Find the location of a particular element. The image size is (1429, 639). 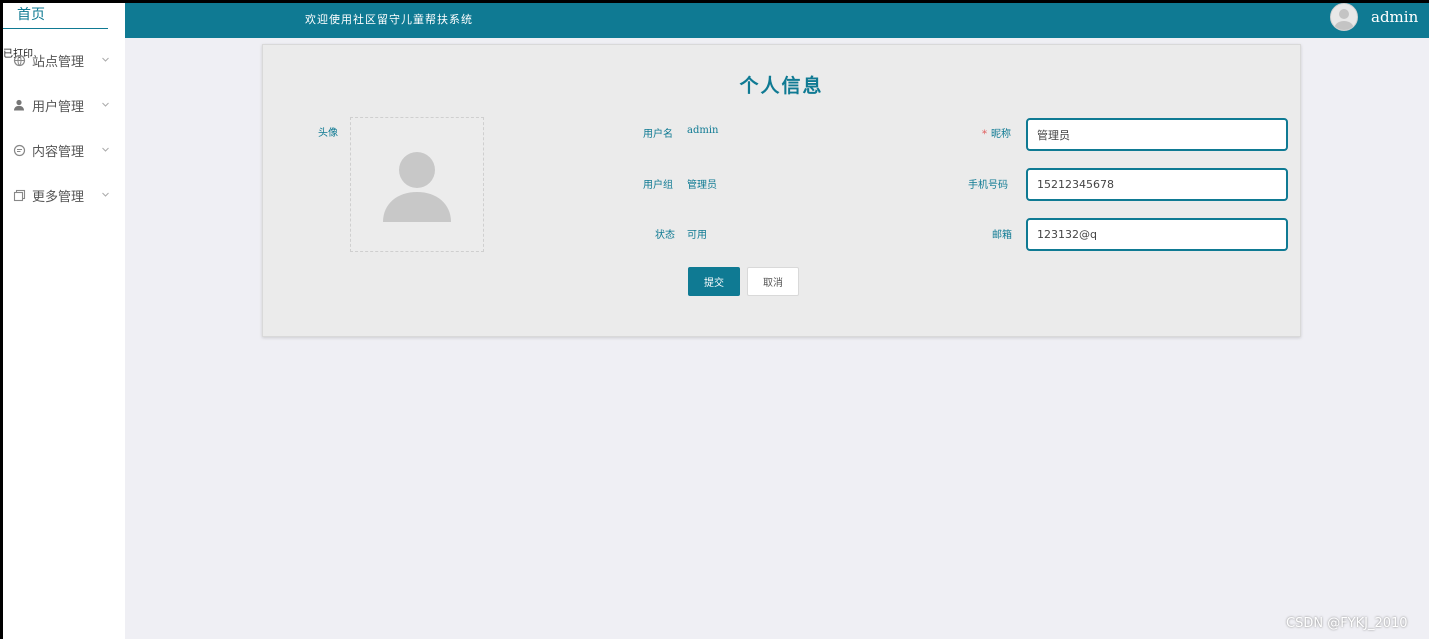

chat-icon is located at coordinates (19, 150).